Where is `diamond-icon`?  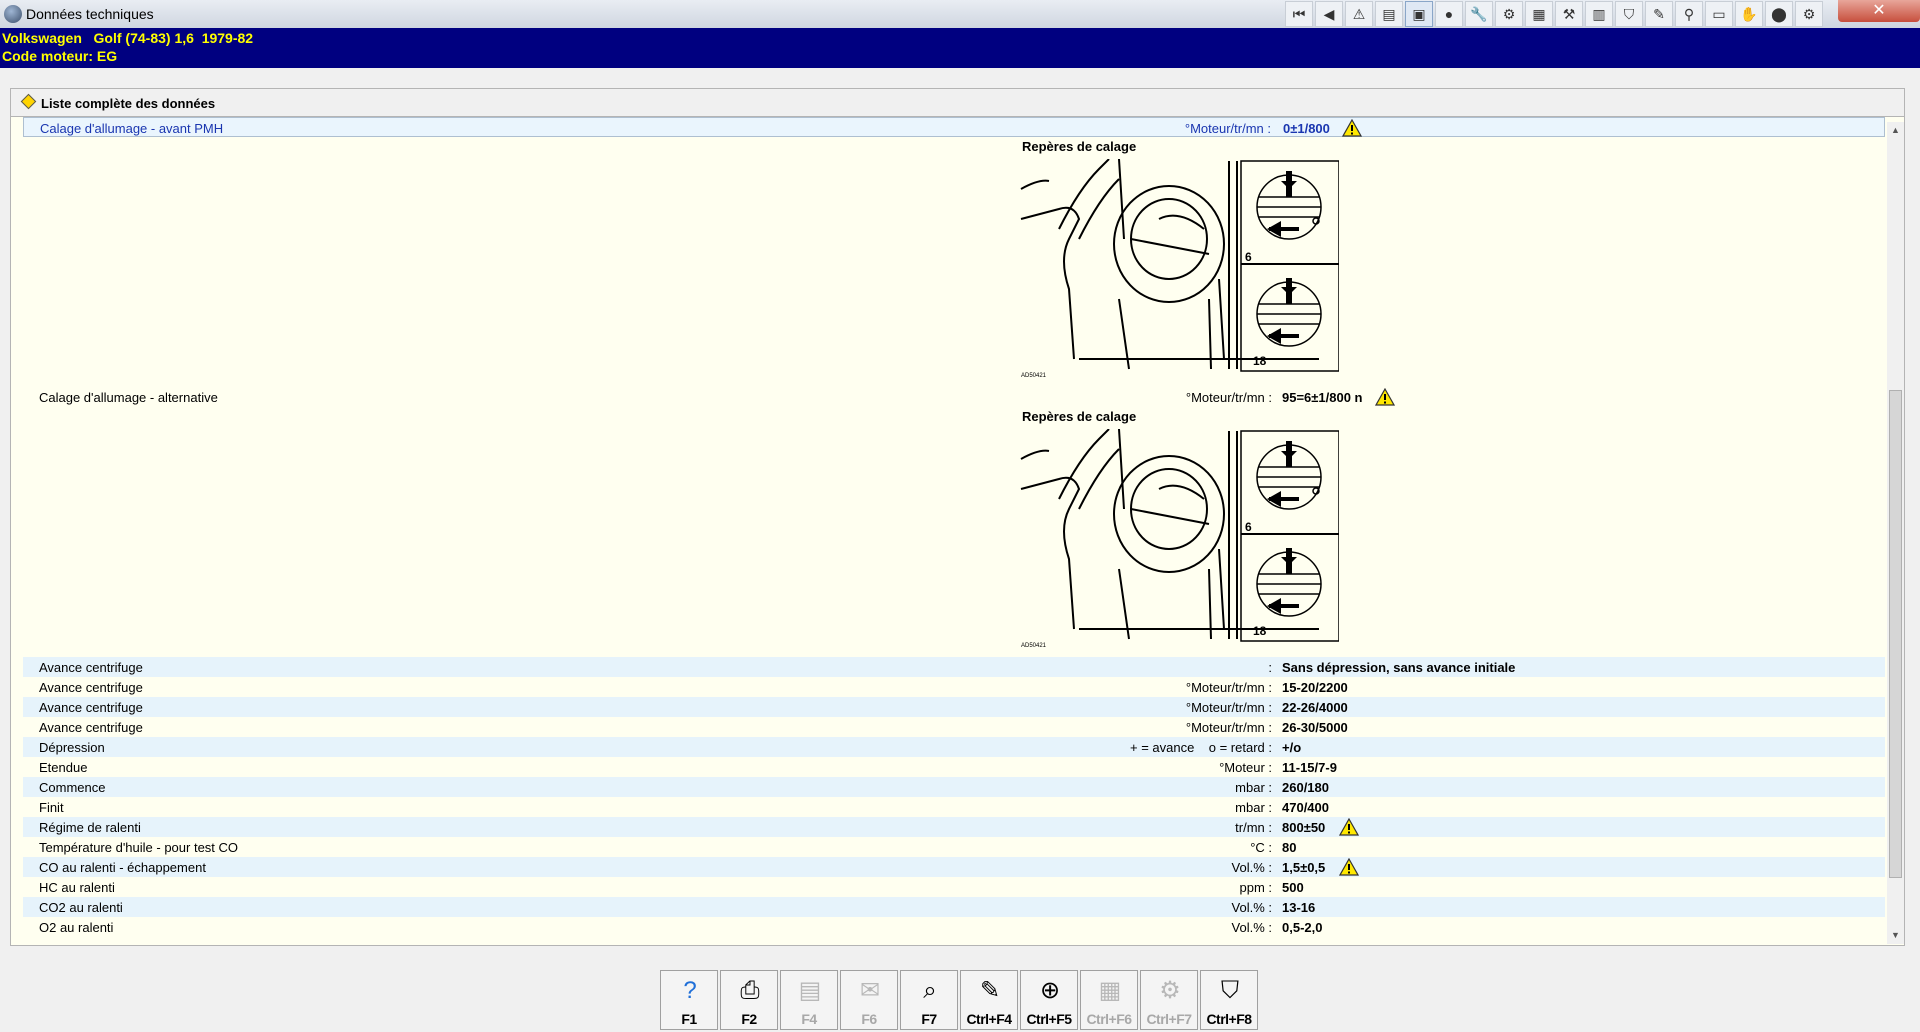 diamond-icon is located at coordinates (28, 101).